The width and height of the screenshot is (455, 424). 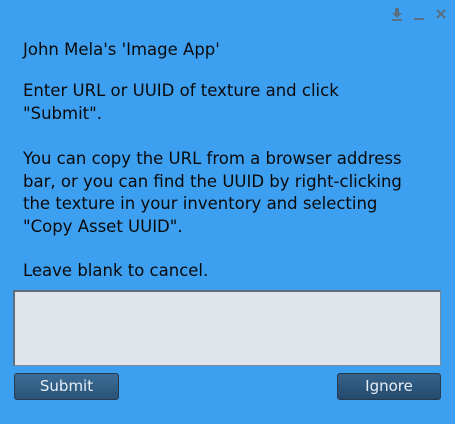 I want to click on dock-icon, so click(x=397, y=14).